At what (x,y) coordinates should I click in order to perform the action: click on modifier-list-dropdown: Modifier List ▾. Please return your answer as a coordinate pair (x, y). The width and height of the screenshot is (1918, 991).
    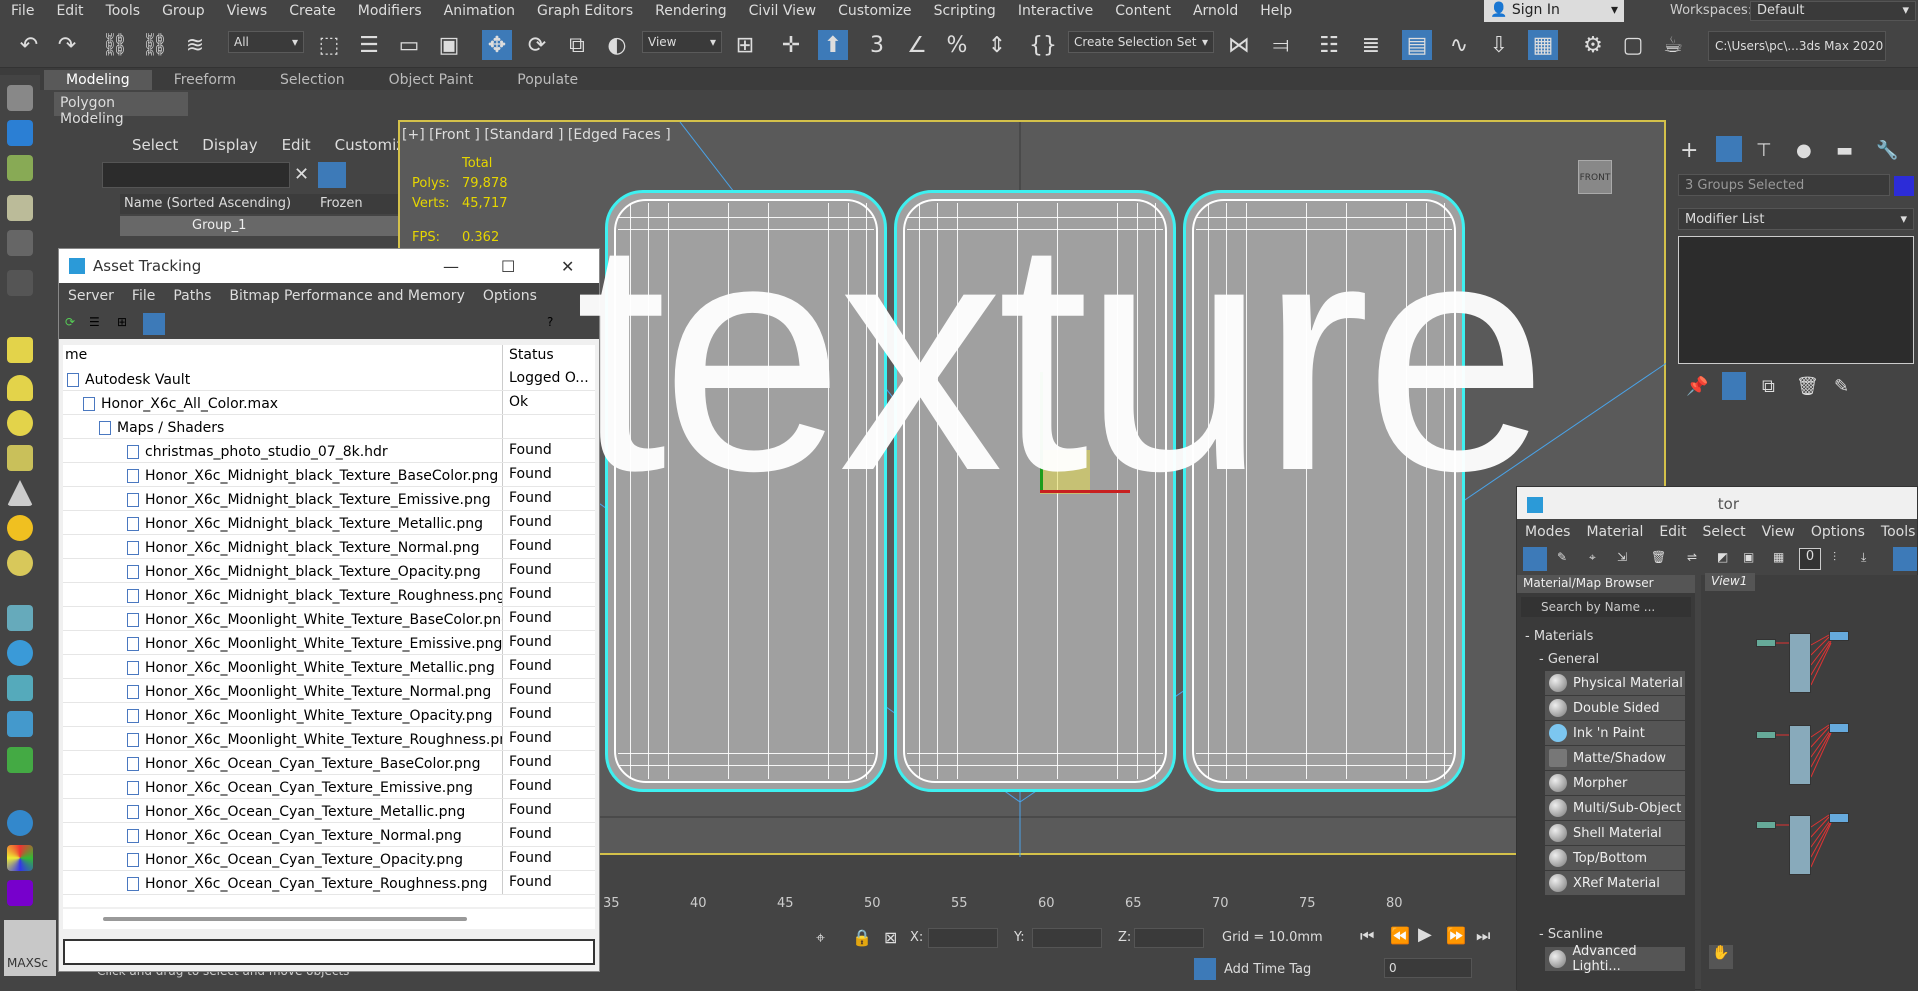
    Looking at the image, I should click on (1796, 219).